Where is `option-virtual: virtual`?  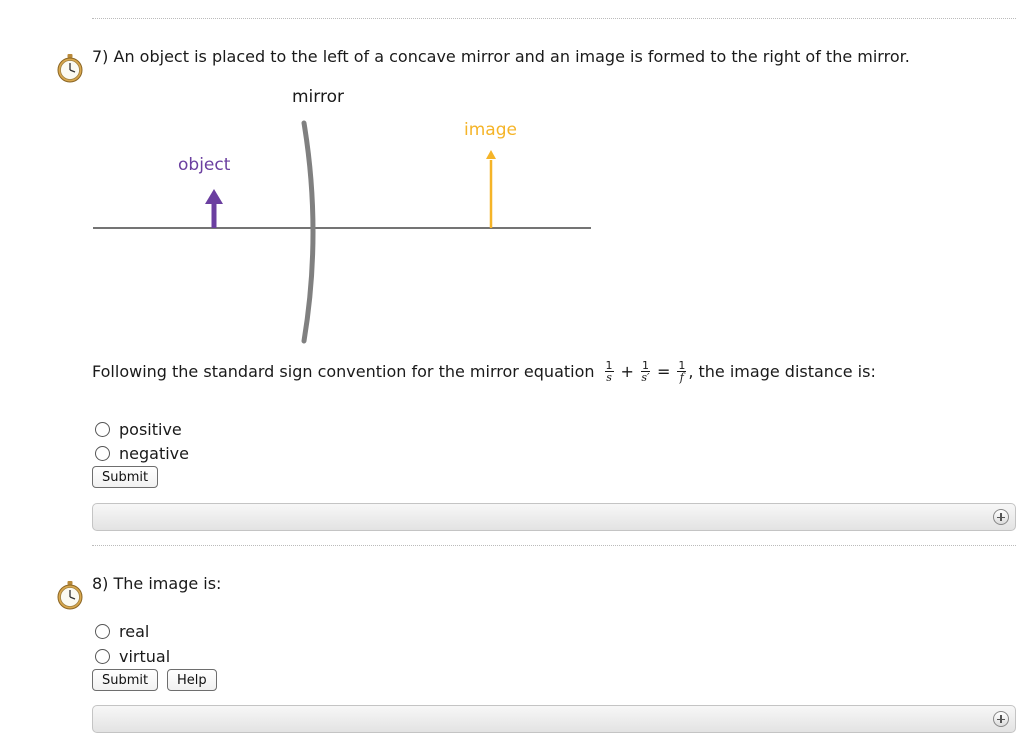
option-virtual: virtual is located at coordinates (132, 656).